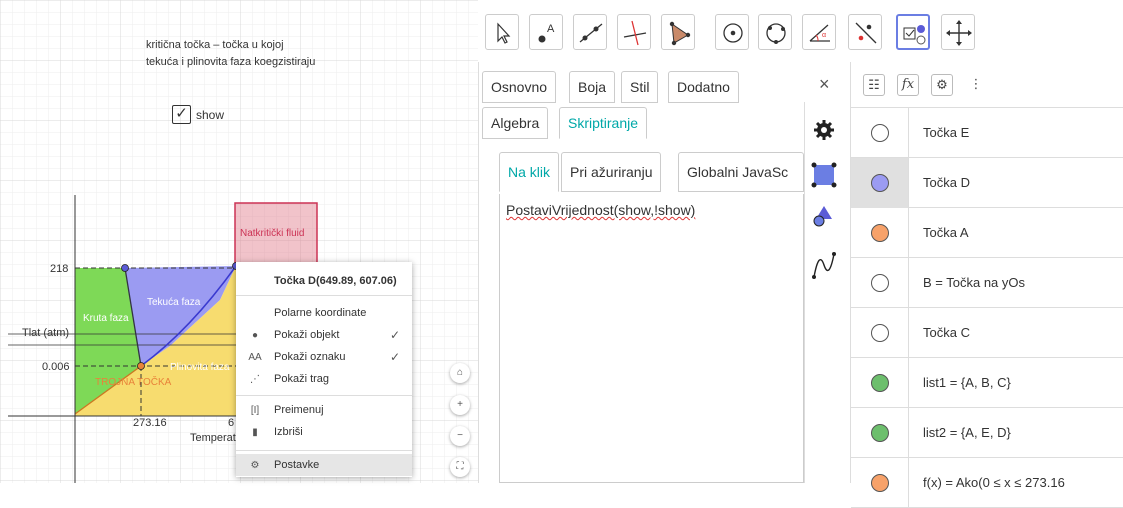 The height and width of the screenshot is (508, 1123). Describe the element at coordinates (324, 432) in the screenshot. I see `menu-delete: ▮ Izbriši` at that location.